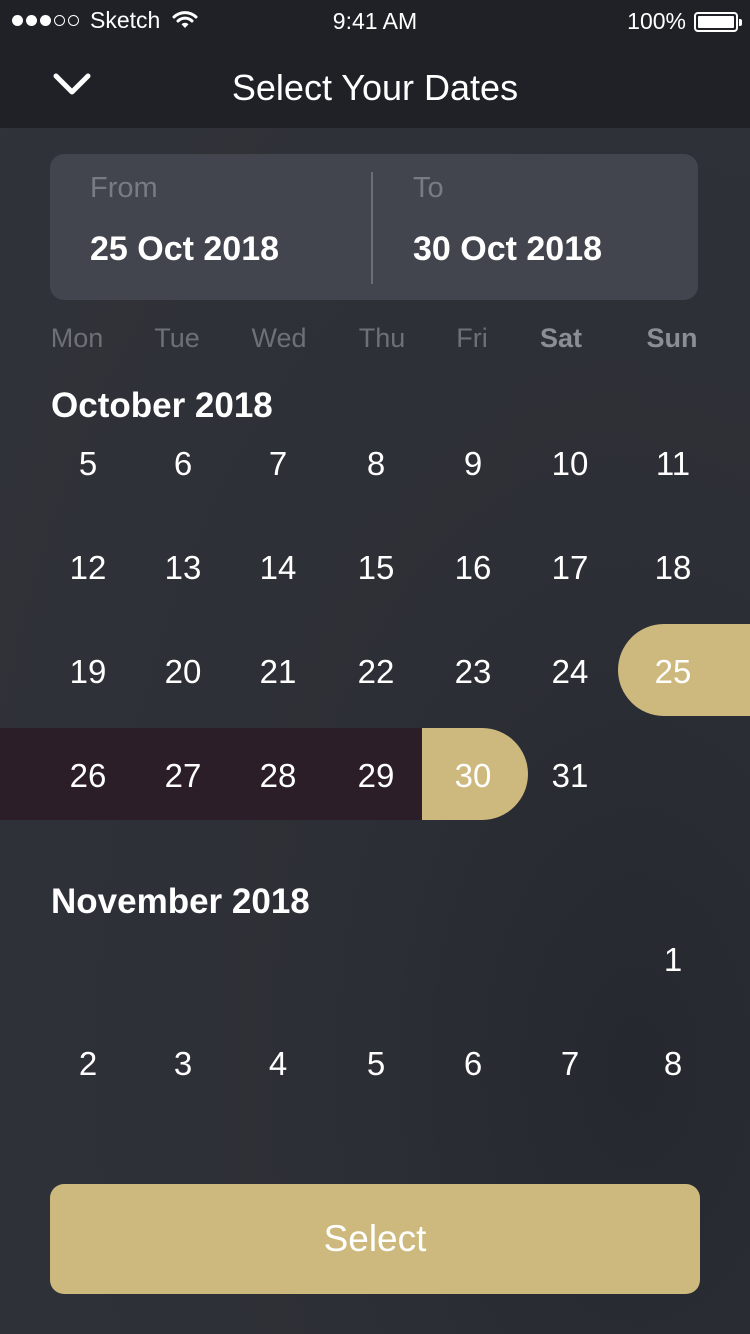 Image resolution: width=750 pixels, height=1334 pixels. I want to click on month-title-november: November 2018, so click(180, 901).